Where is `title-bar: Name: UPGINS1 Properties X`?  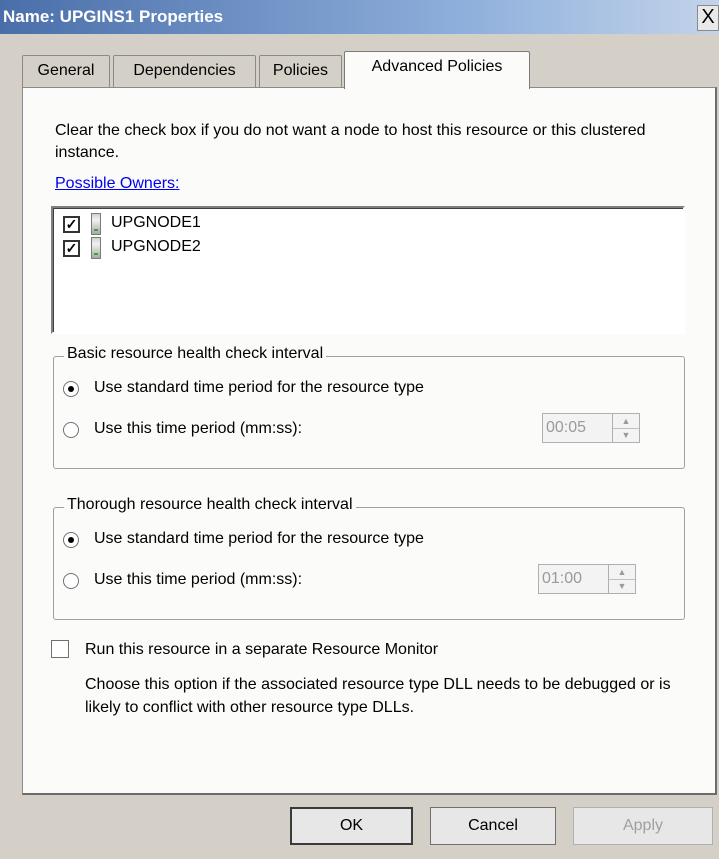
title-bar: Name: UPGINS1 Properties X is located at coordinates (359, 17).